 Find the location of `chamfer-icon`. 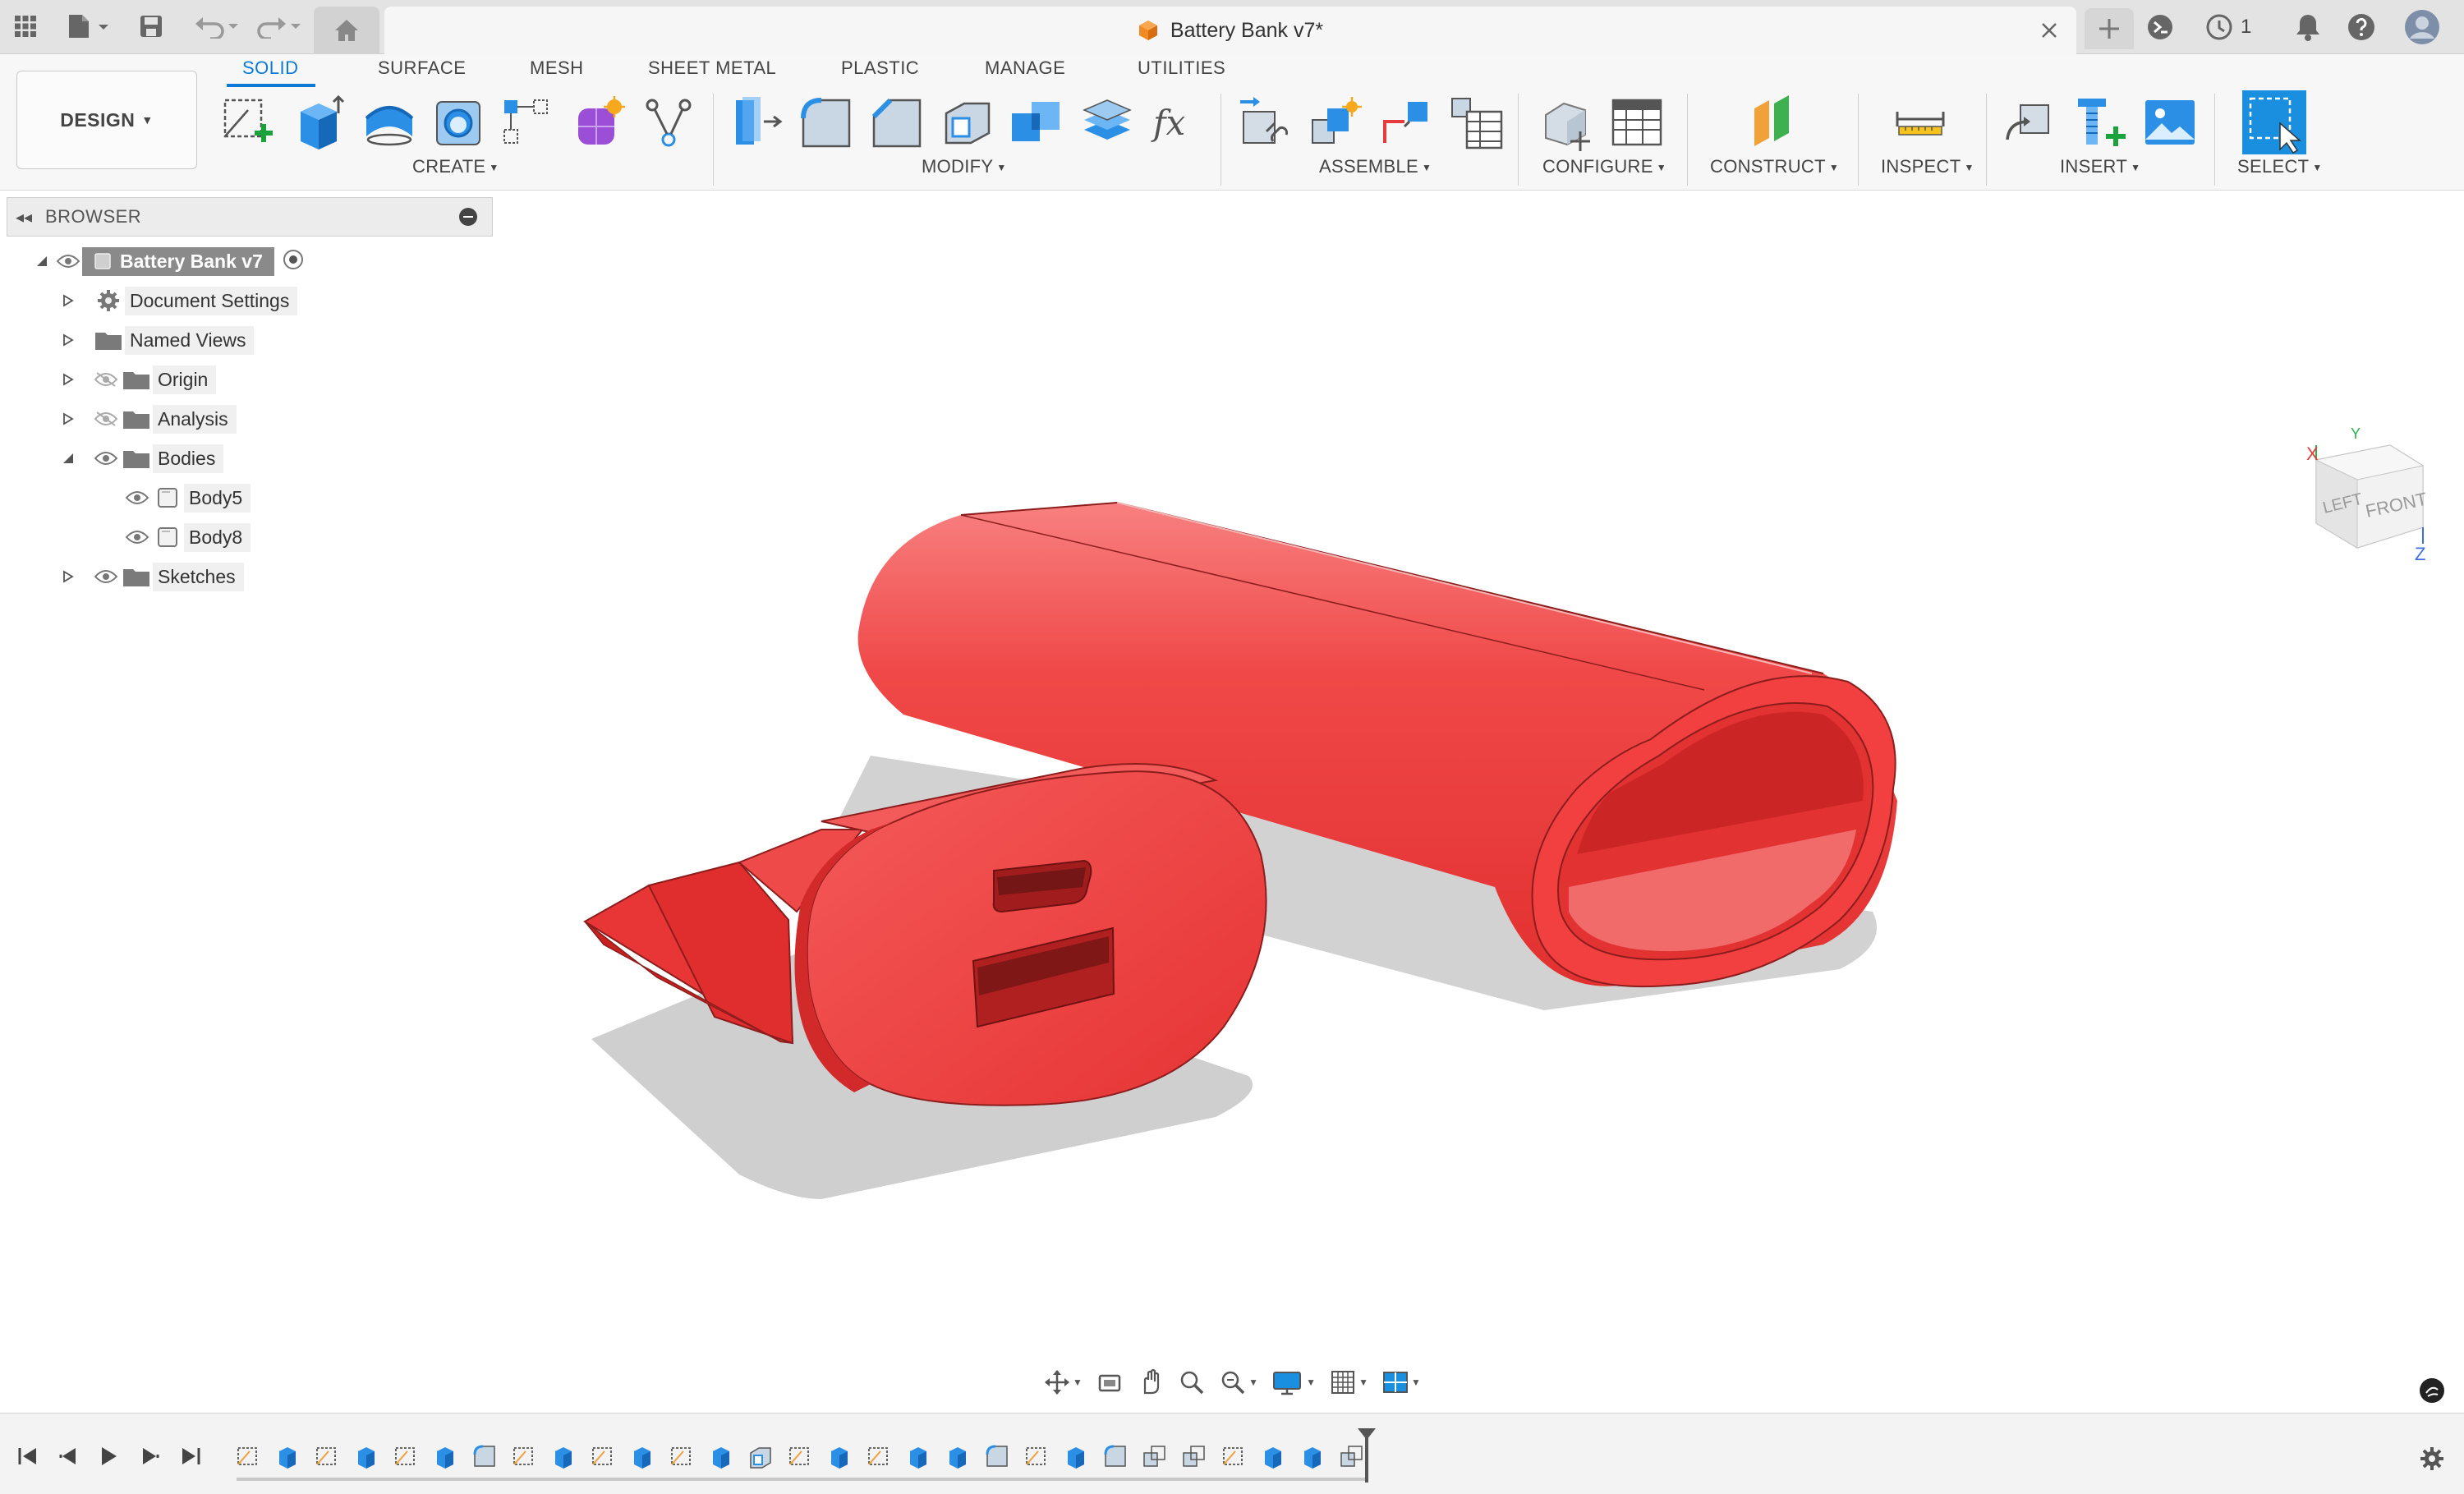

chamfer-icon is located at coordinates (896, 124).